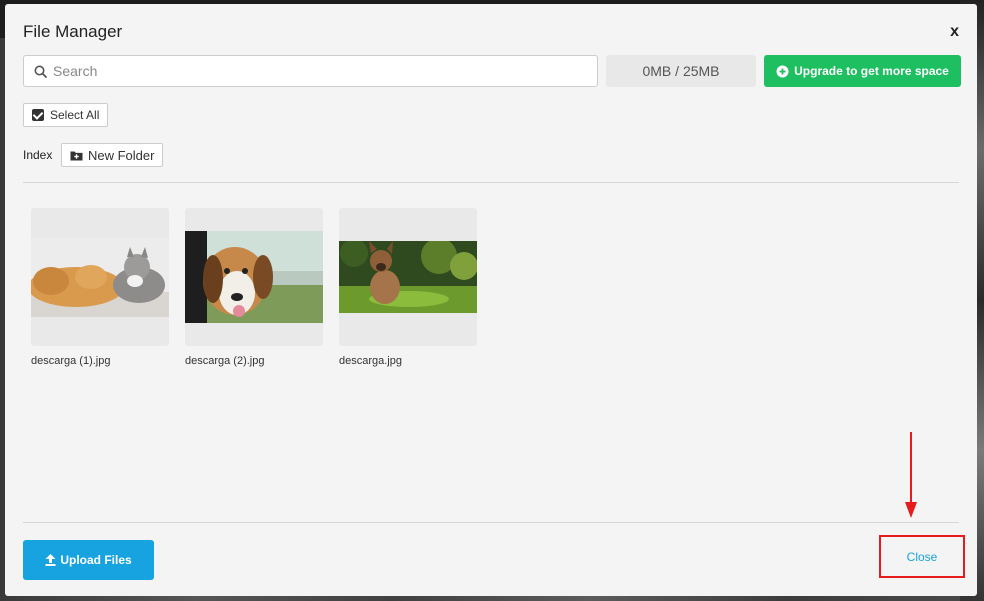 The width and height of the screenshot is (984, 601). I want to click on file-item: descarga (2).jpg, so click(254, 287).